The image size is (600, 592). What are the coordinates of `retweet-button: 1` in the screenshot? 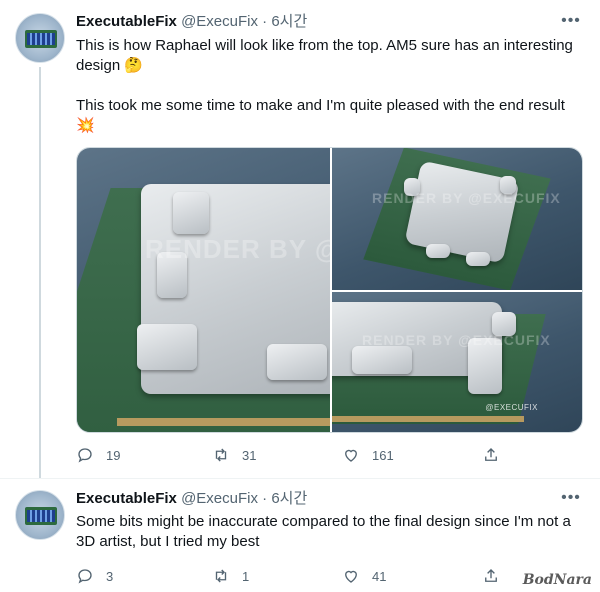 It's located at (230, 576).